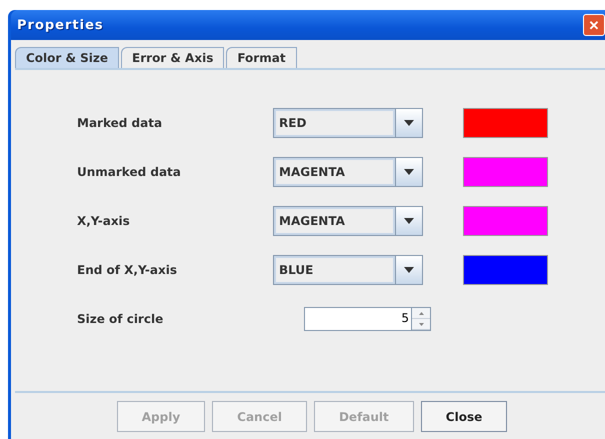 The width and height of the screenshot is (605, 439). I want to click on row-label: Size of circle, so click(120, 319).